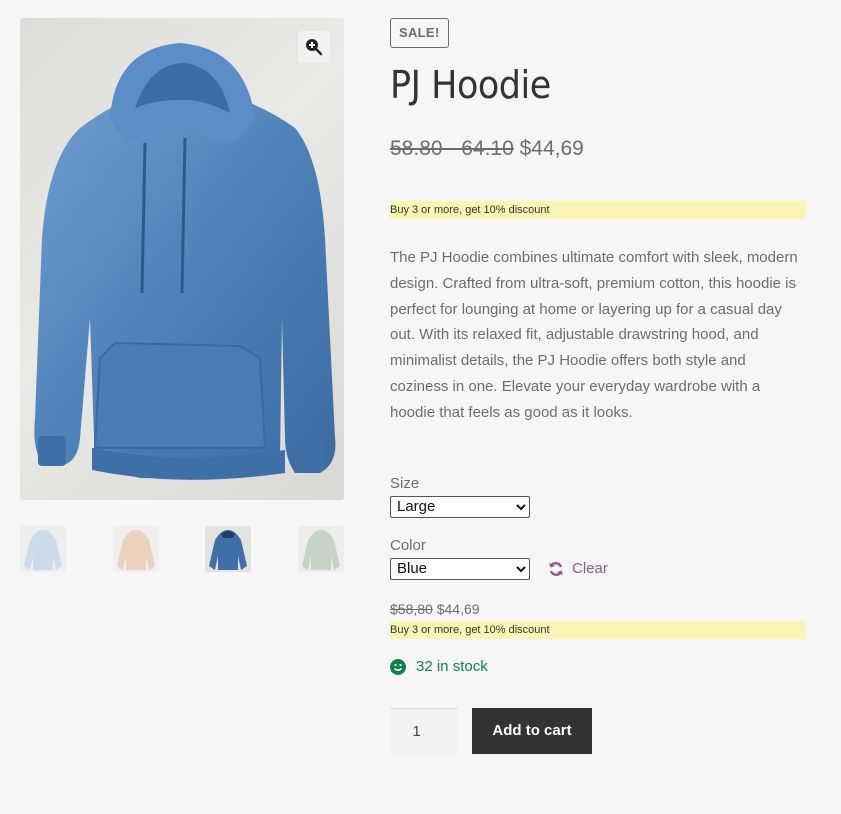 Image resolution: width=841 pixels, height=814 pixels. I want to click on smile-icon, so click(398, 666).